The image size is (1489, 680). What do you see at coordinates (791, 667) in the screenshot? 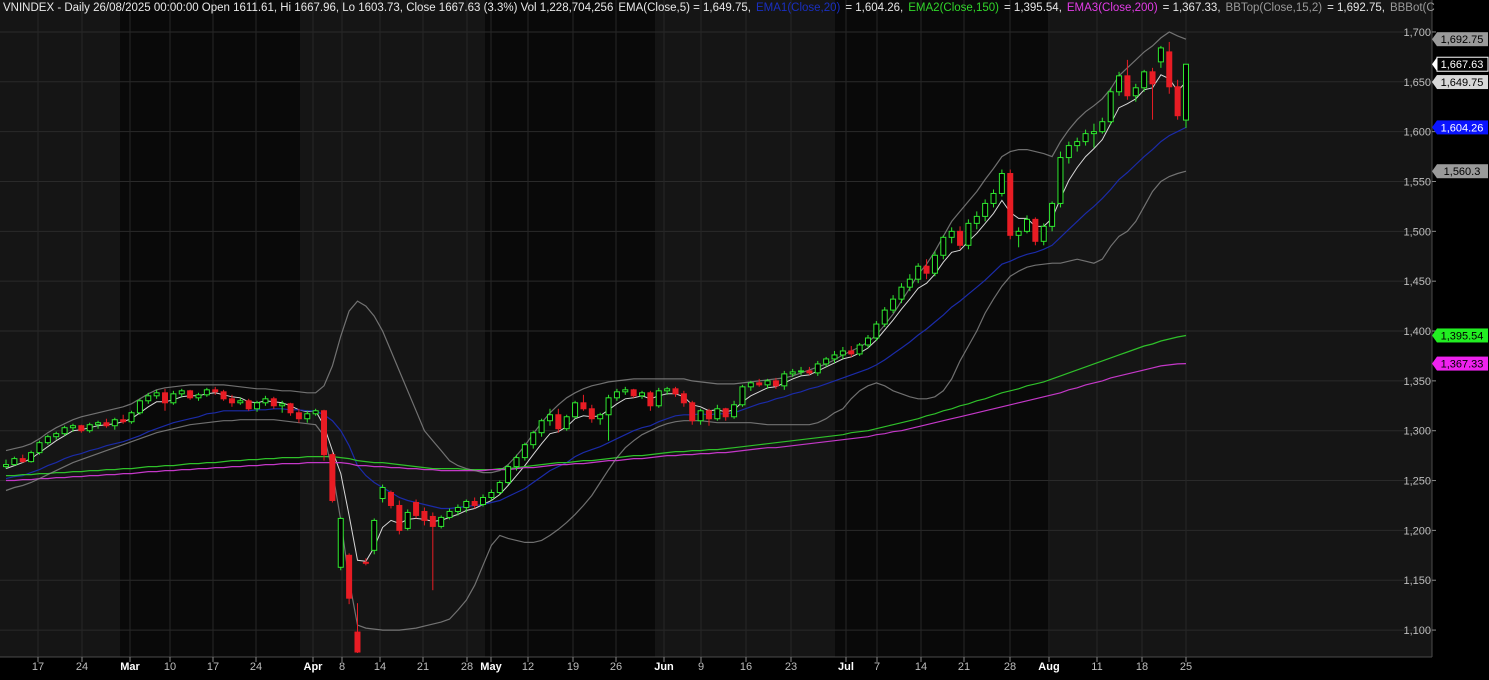
I see `x-tick-label: 23` at bounding box center [791, 667].